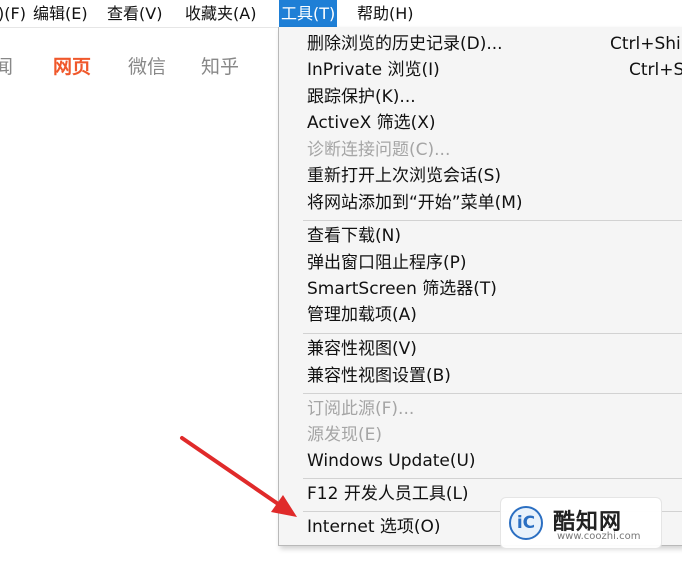 This screenshot has height=579, width=682. Describe the element at coordinates (60, 13) in the screenshot. I see `menu-edit: 编辑(E)` at that location.